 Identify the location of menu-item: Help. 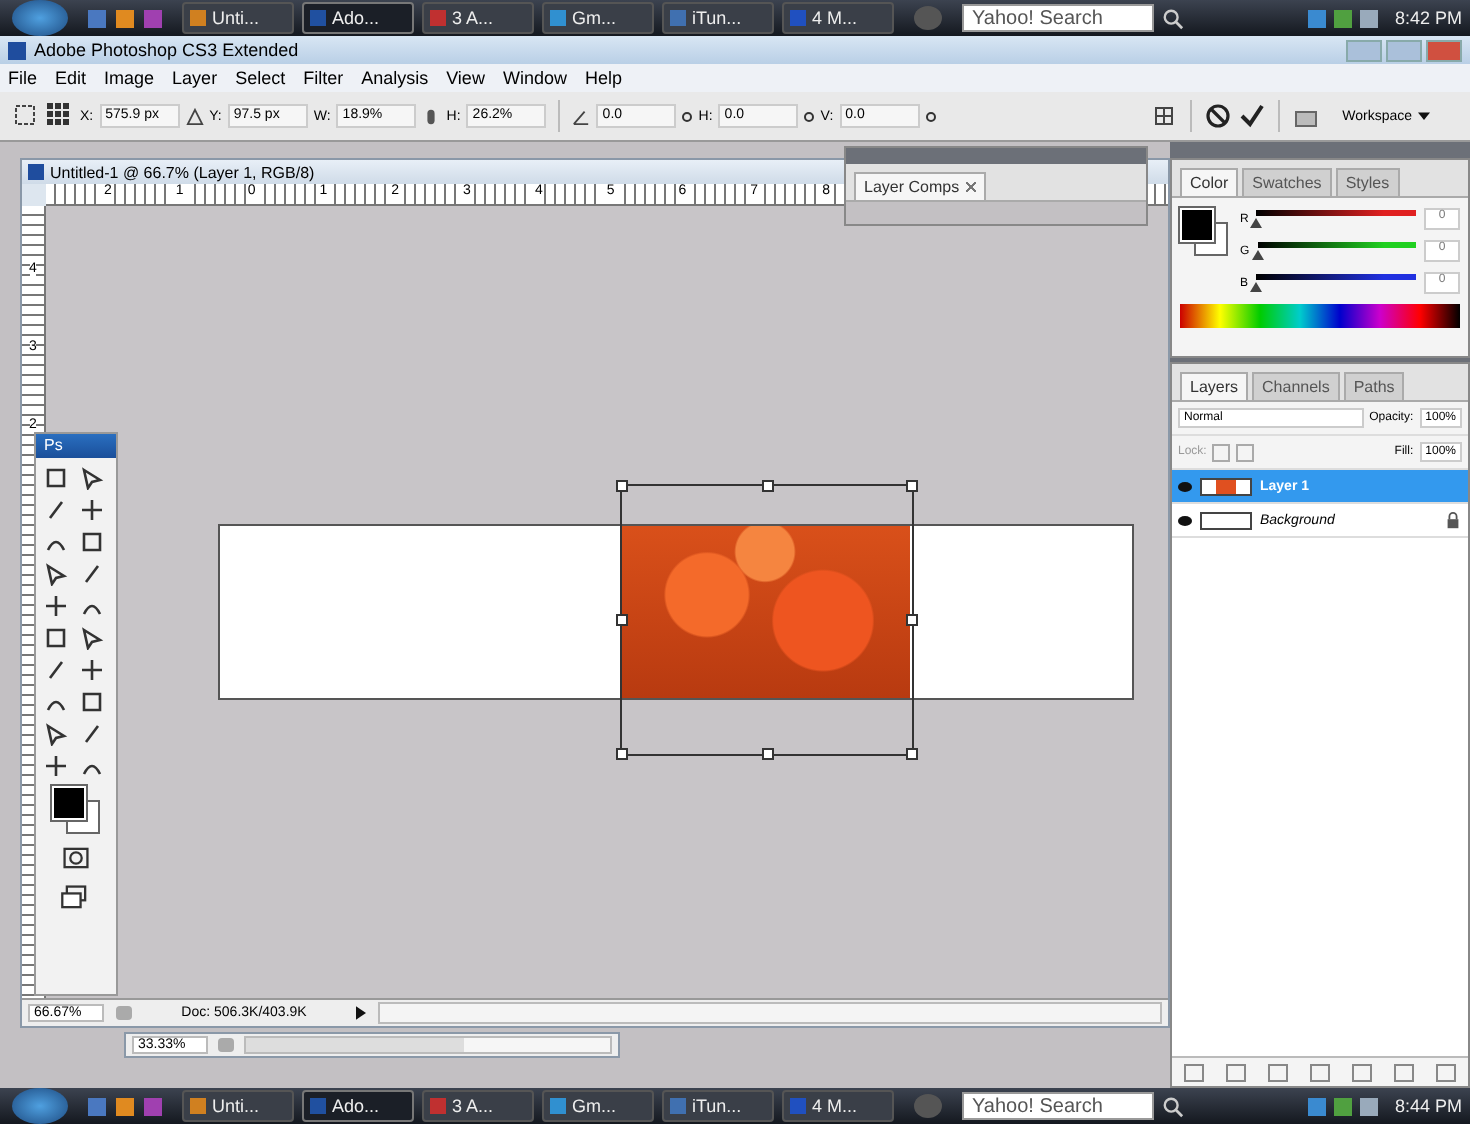
(603, 78).